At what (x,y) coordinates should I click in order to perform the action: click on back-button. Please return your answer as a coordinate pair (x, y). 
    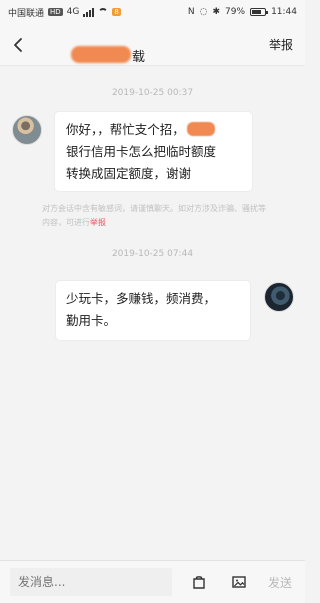
    Looking at the image, I should click on (18, 45).